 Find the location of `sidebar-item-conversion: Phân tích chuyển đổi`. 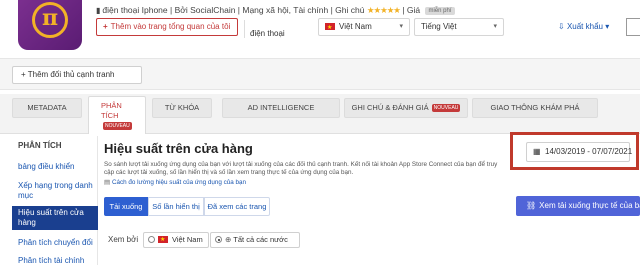

sidebar-item-conversion: Phân tích chuyển đổi is located at coordinates (58, 243).